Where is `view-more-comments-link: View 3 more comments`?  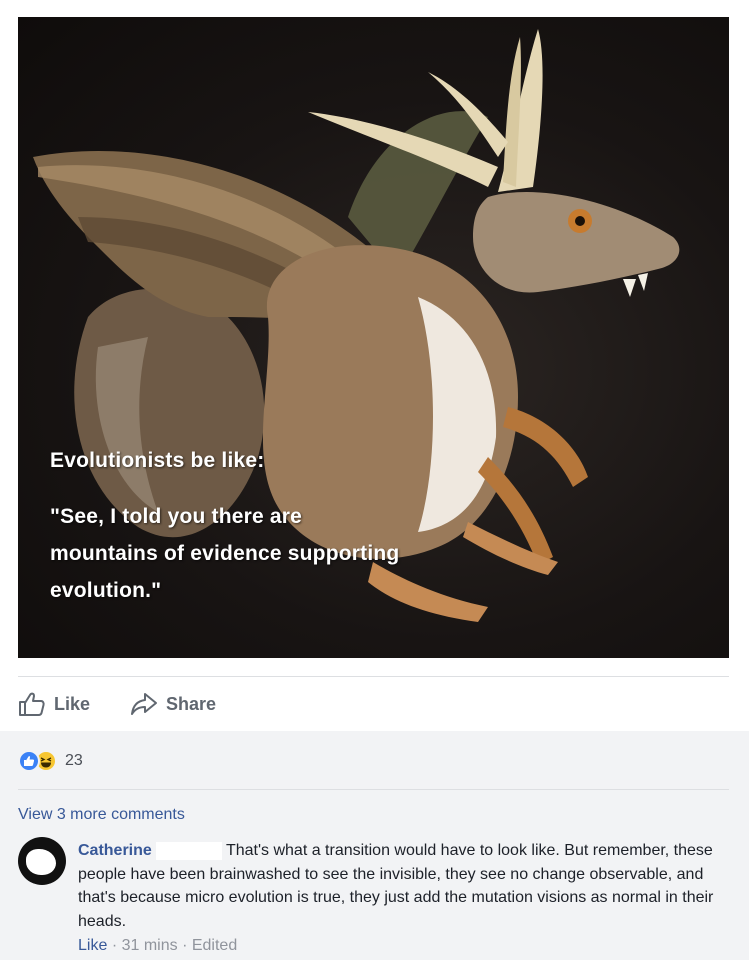 view-more-comments-link: View 3 more comments is located at coordinates (101, 815).